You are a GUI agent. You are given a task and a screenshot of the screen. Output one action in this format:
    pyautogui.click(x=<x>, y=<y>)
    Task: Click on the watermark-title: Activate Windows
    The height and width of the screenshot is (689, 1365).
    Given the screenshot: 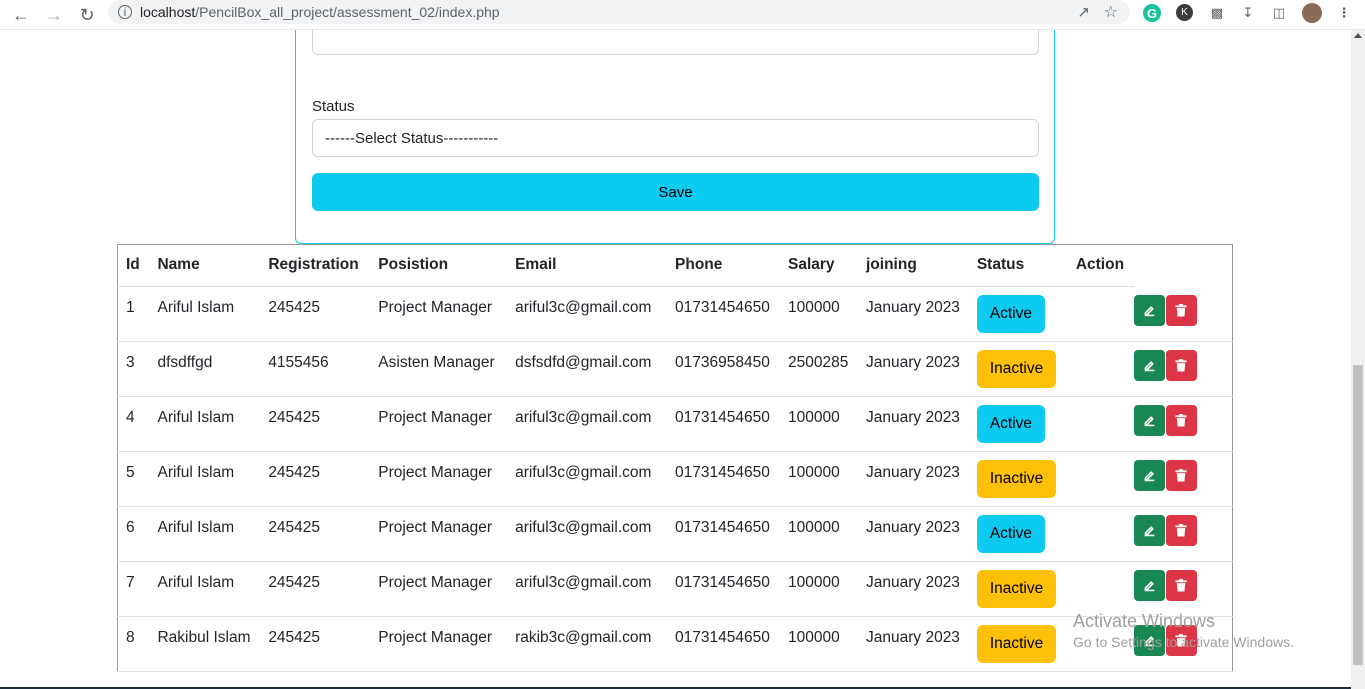 What is the action you would take?
    pyautogui.click(x=1144, y=621)
    